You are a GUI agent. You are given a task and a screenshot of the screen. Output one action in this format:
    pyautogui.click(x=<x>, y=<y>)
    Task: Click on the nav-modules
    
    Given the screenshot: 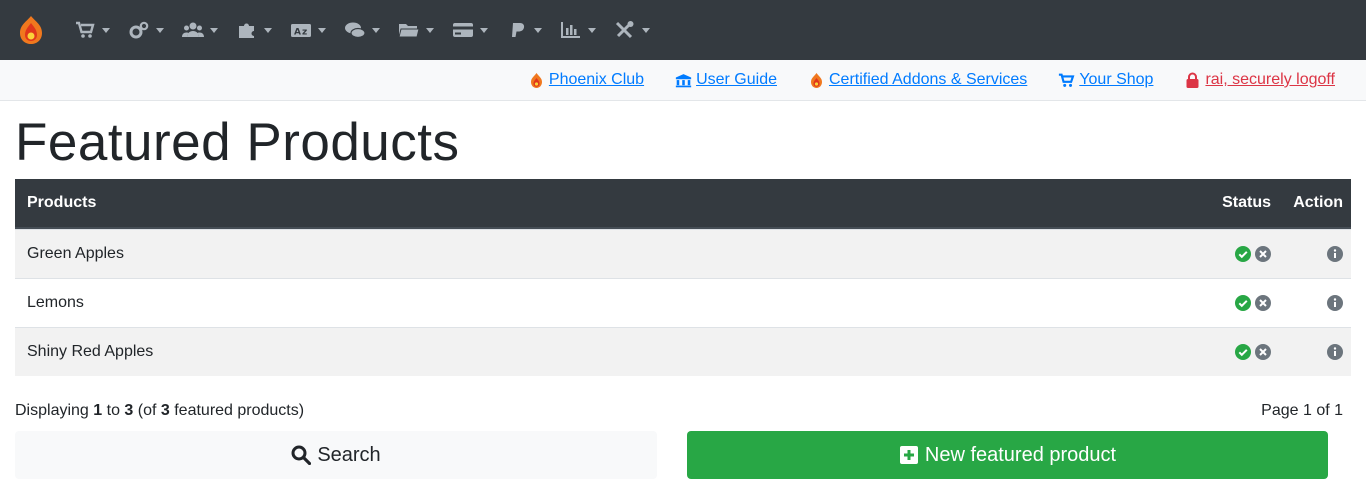 What is the action you would take?
    pyautogui.click(x=254, y=30)
    